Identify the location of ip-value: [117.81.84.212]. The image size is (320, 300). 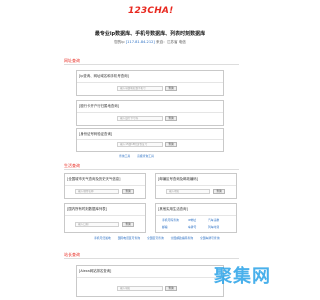
(140, 42).